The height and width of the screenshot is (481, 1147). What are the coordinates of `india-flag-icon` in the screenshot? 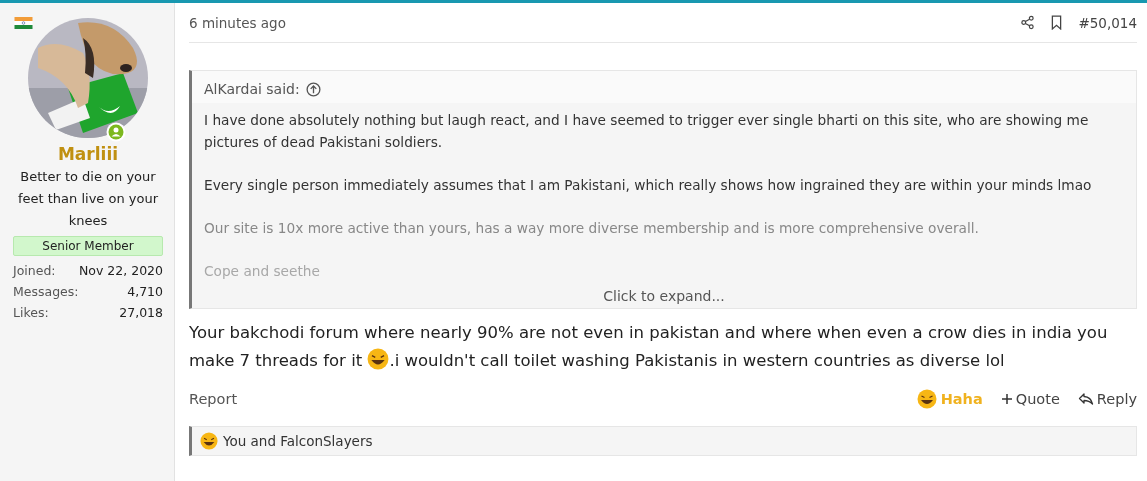 It's located at (23, 23).